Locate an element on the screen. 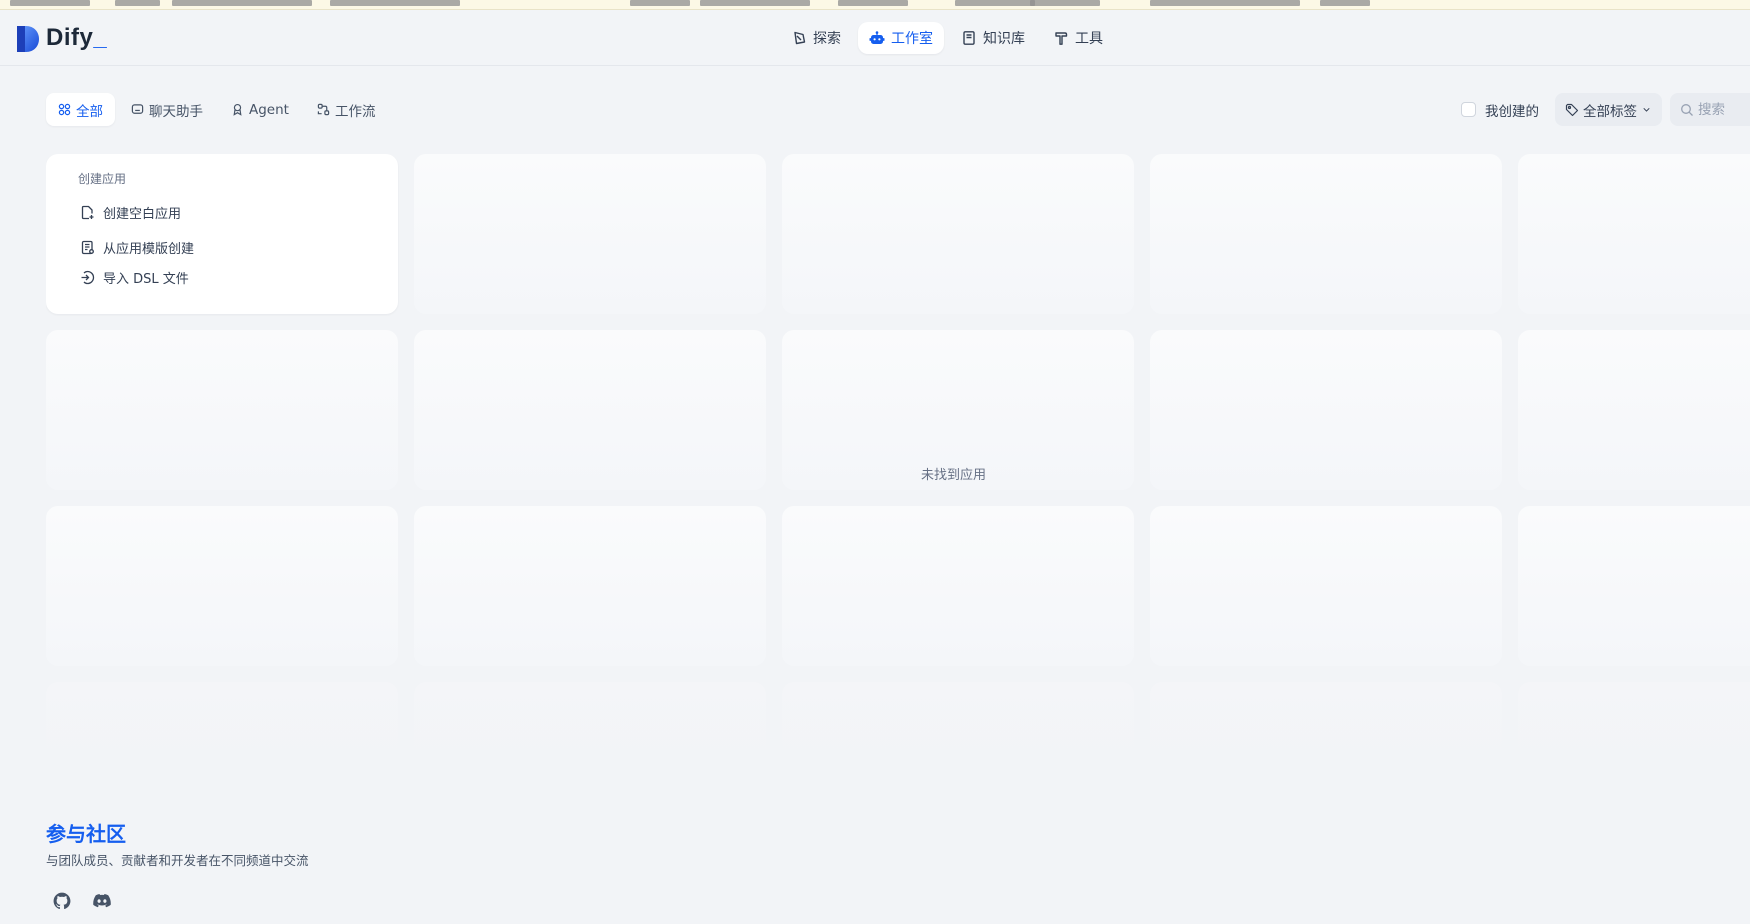 This screenshot has width=1750, height=924. compass-icon is located at coordinates (800, 38).